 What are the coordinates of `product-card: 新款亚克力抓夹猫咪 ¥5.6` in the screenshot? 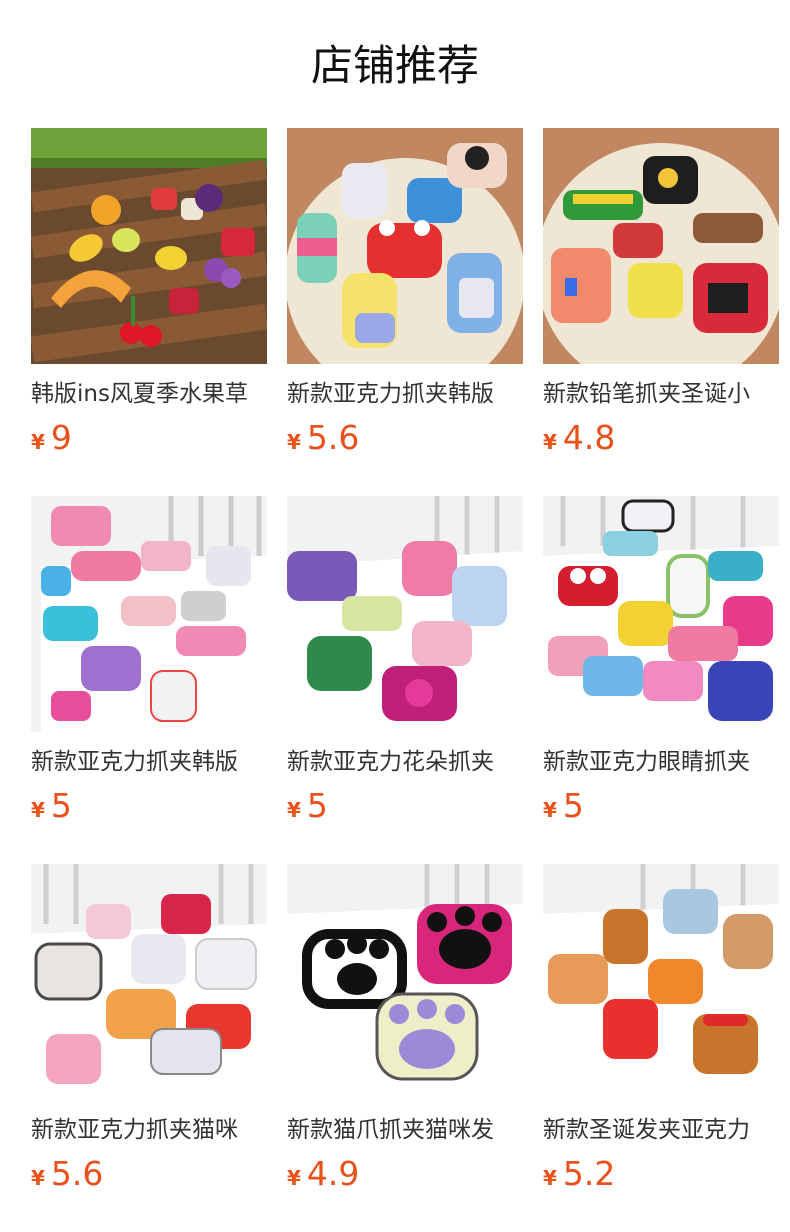 It's located at (149, 1029).